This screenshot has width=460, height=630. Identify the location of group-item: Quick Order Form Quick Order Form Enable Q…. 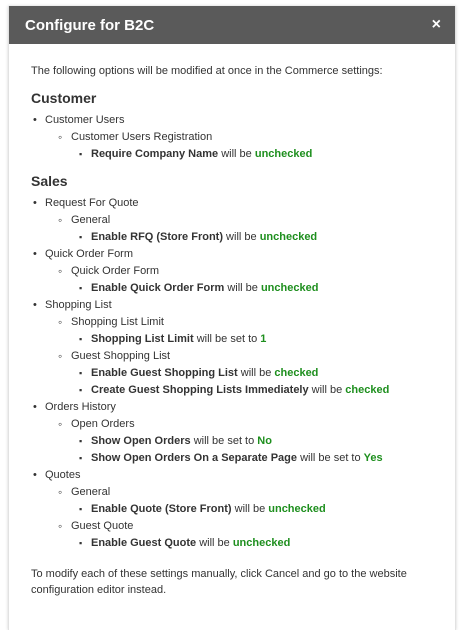
(232, 271).